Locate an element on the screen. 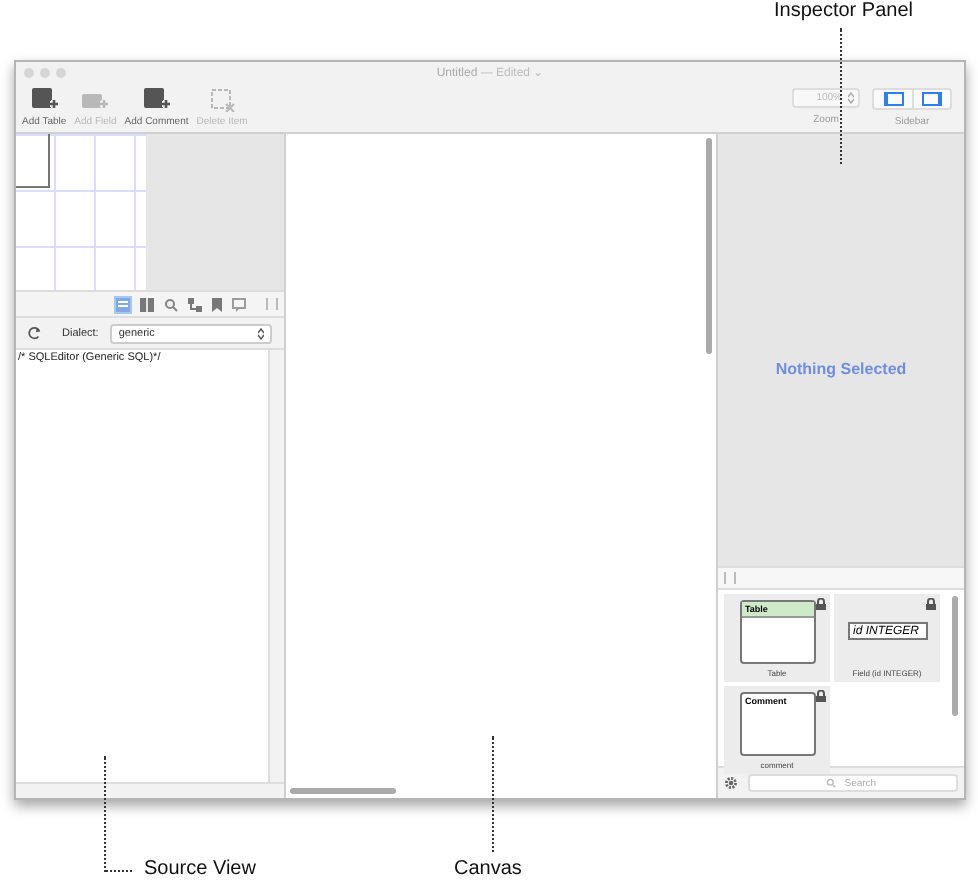 This screenshot has width=978, height=888. annotation-label: Inspector Panel is located at coordinates (843, 11).